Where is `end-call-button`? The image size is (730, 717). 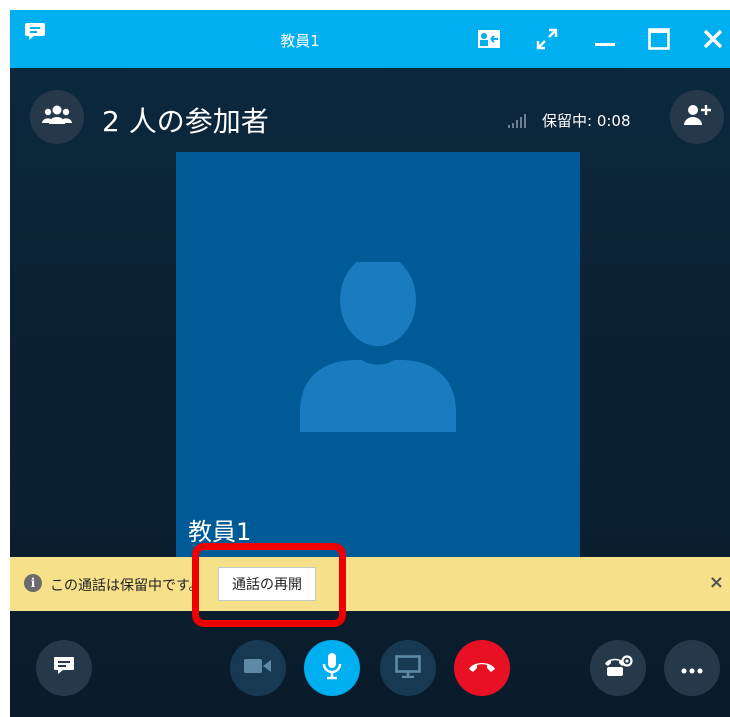 end-call-button is located at coordinates (482, 668).